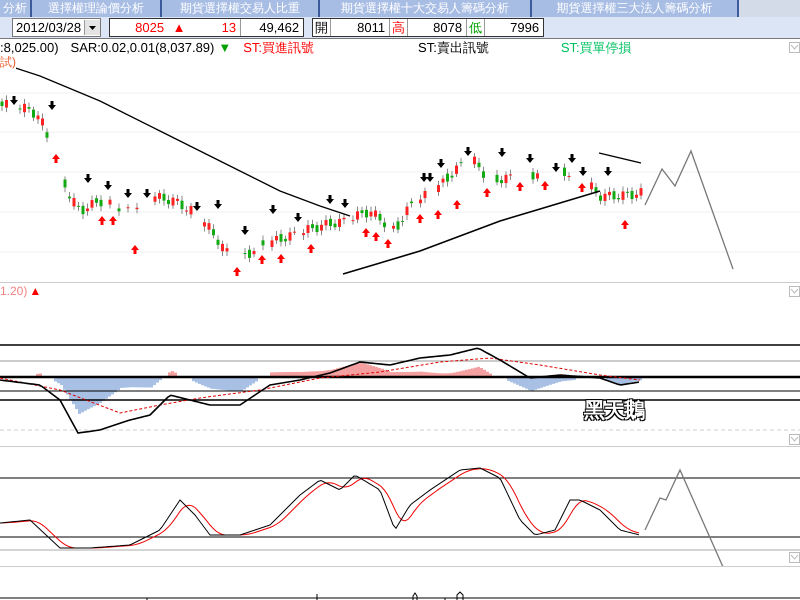 This screenshot has height=600, width=800. I want to click on legend-text: :8,025.00), so click(29, 47).